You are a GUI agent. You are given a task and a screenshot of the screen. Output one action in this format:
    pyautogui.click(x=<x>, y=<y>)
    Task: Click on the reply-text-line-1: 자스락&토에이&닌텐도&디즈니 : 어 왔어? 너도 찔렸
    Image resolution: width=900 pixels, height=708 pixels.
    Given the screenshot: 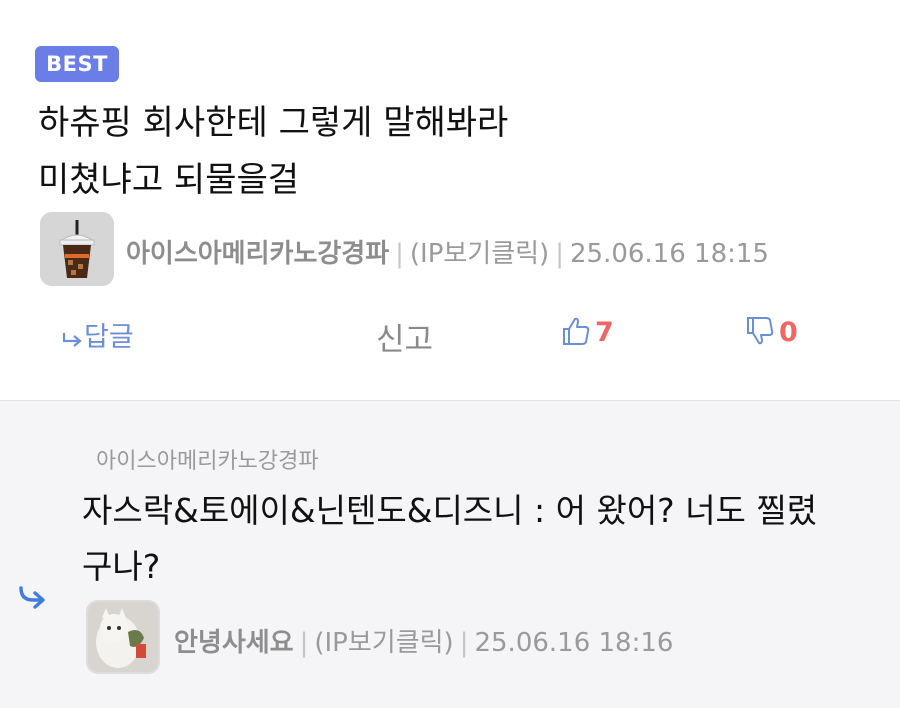 What is the action you would take?
    pyautogui.click(x=450, y=510)
    